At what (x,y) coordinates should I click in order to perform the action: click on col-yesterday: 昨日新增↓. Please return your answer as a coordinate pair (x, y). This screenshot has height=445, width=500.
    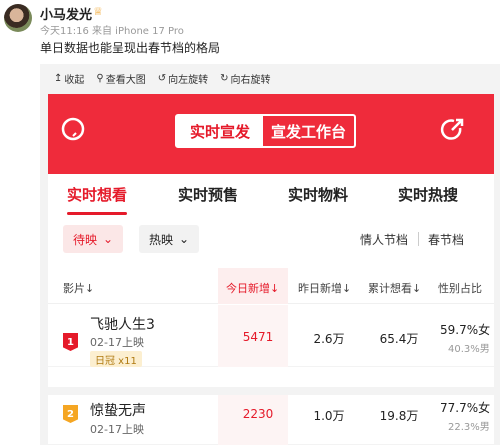
    Looking at the image, I should click on (324, 288).